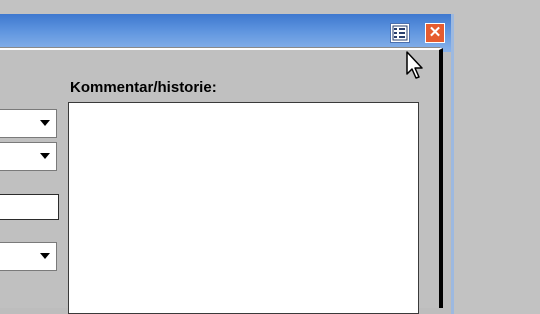 The width and height of the screenshot is (540, 314). Describe the element at coordinates (143, 87) in the screenshot. I see `comment-label: Kommentar/historie:` at that location.